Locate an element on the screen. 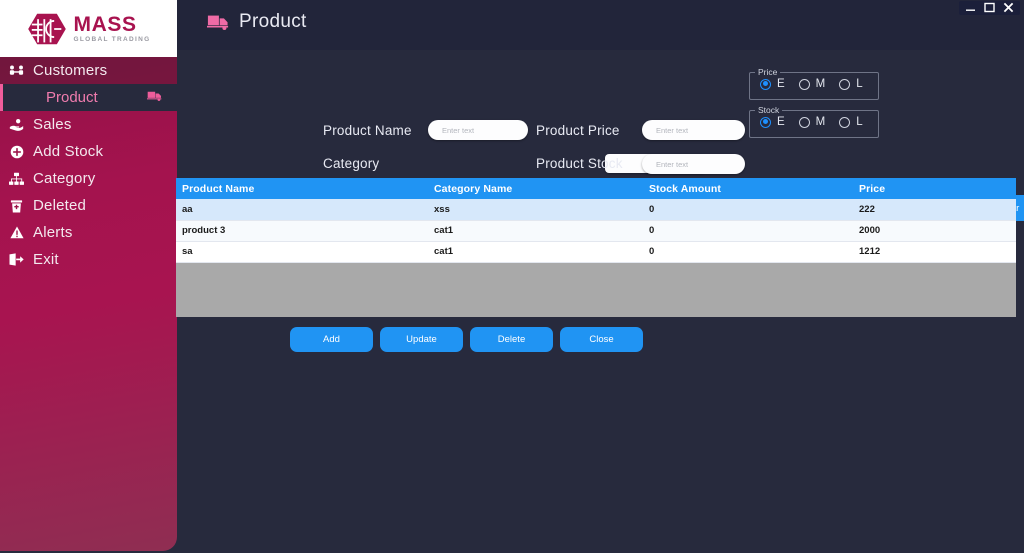 Image resolution: width=1024 pixels, height=553 pixels. price-radio-e is located at coordinates (765, 84).